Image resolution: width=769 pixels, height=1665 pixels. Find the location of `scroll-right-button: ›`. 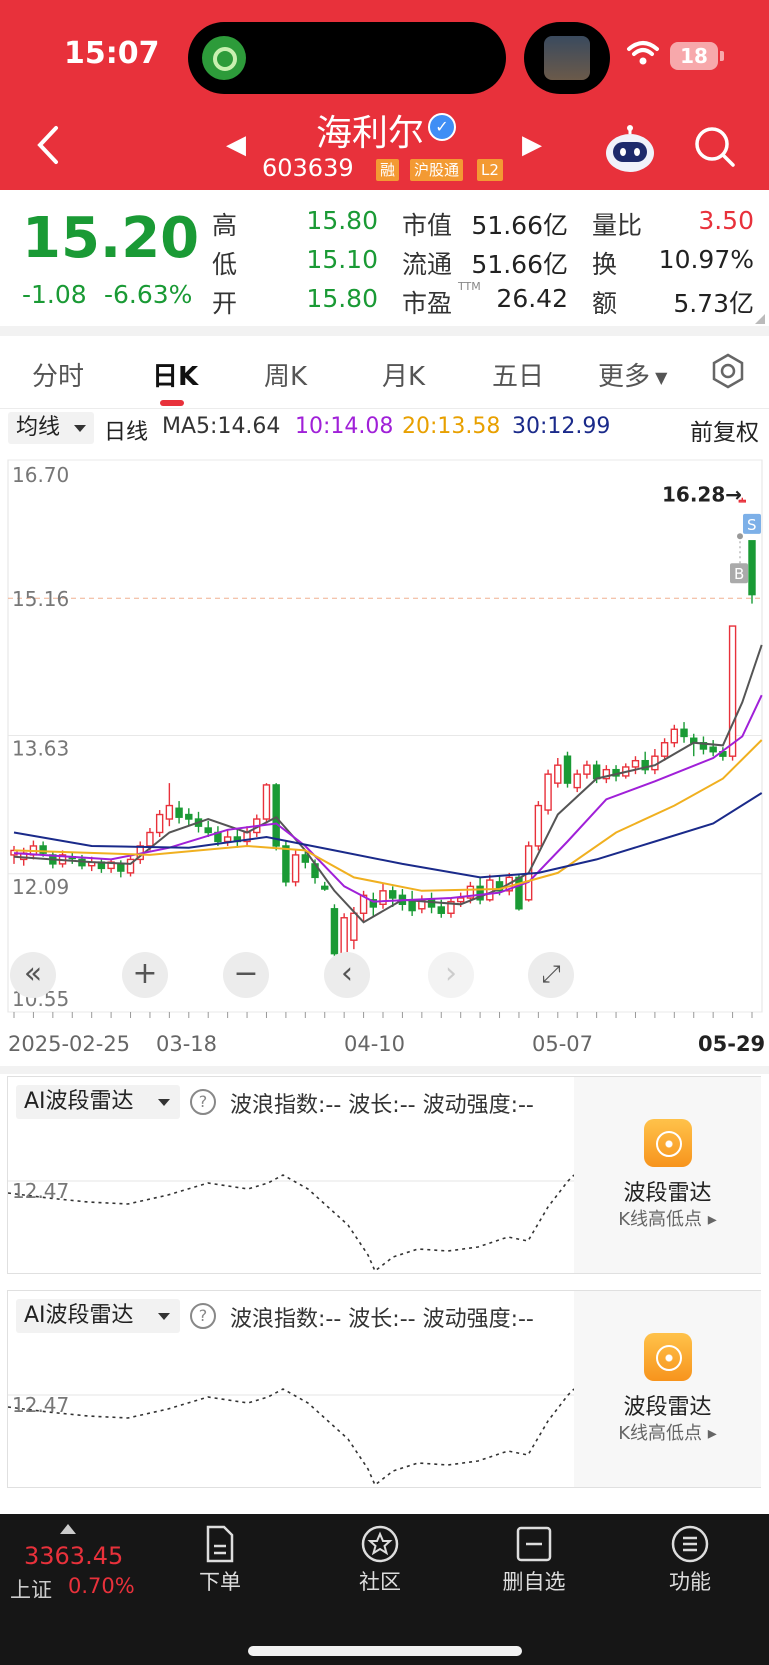

scroll-right-button: › is located at coordinates (451, 975).